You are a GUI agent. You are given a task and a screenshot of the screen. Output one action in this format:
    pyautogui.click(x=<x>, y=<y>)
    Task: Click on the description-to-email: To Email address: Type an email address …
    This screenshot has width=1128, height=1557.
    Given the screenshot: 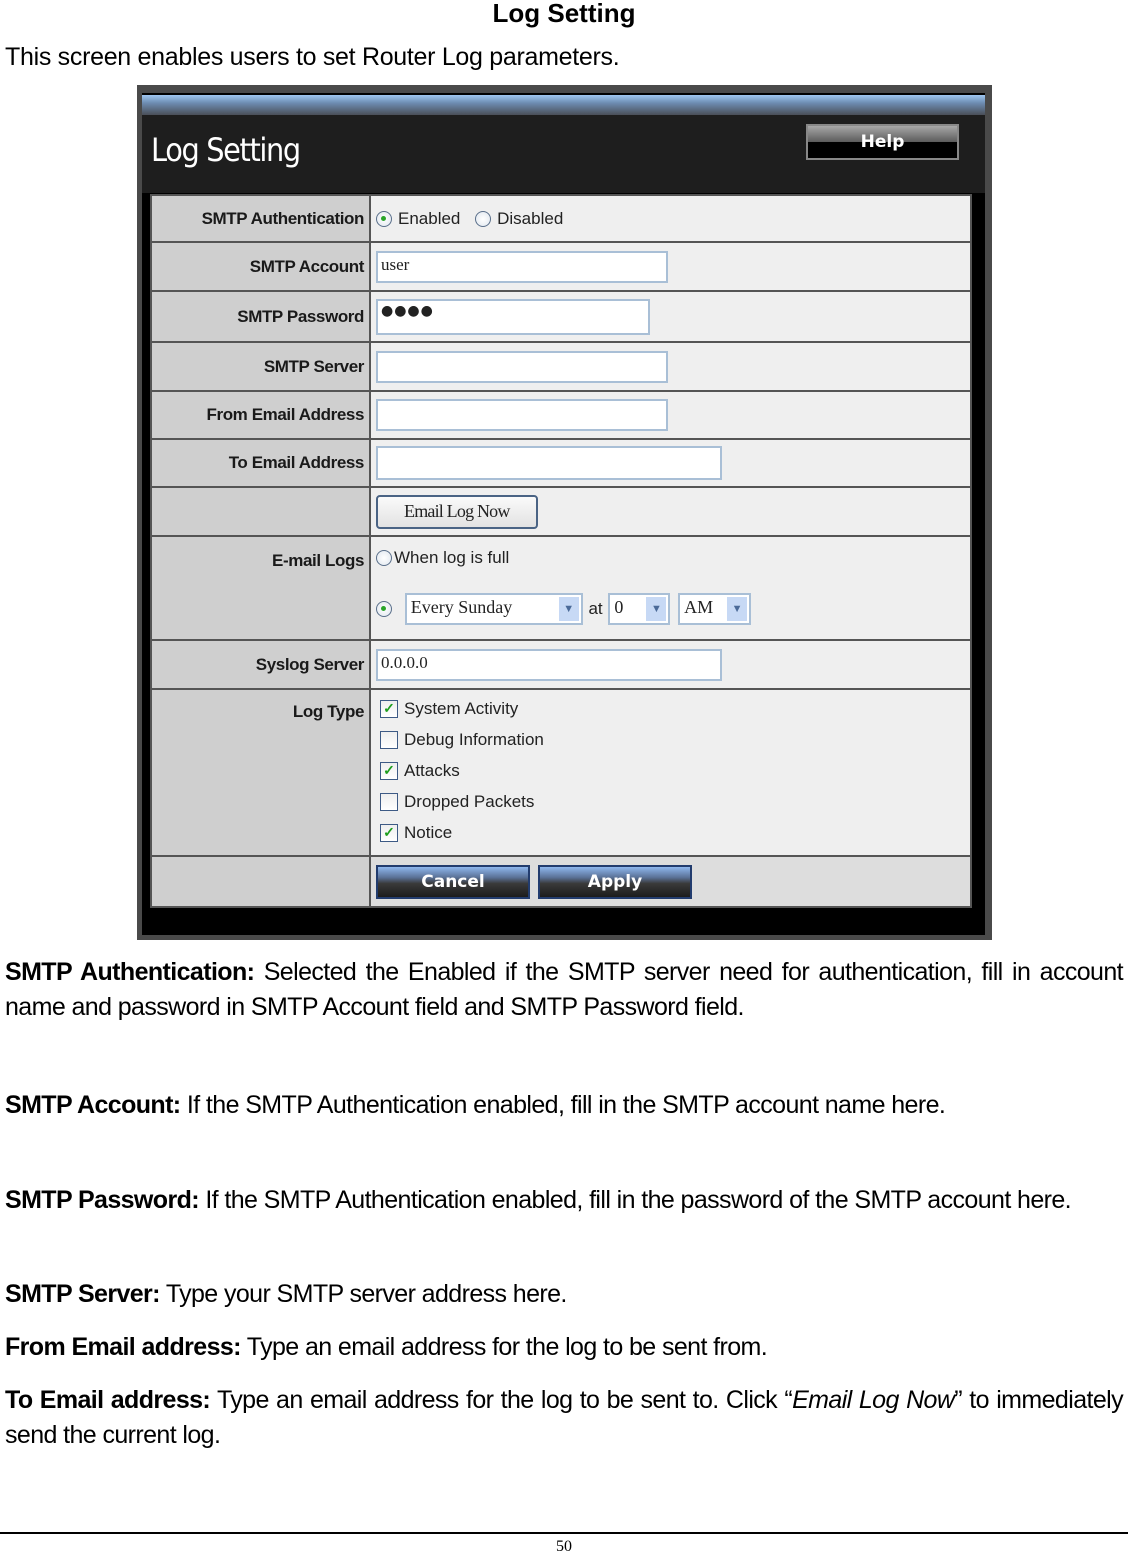 What is the action you would take?
    pyautogui.click(x=564, y=1418)
    